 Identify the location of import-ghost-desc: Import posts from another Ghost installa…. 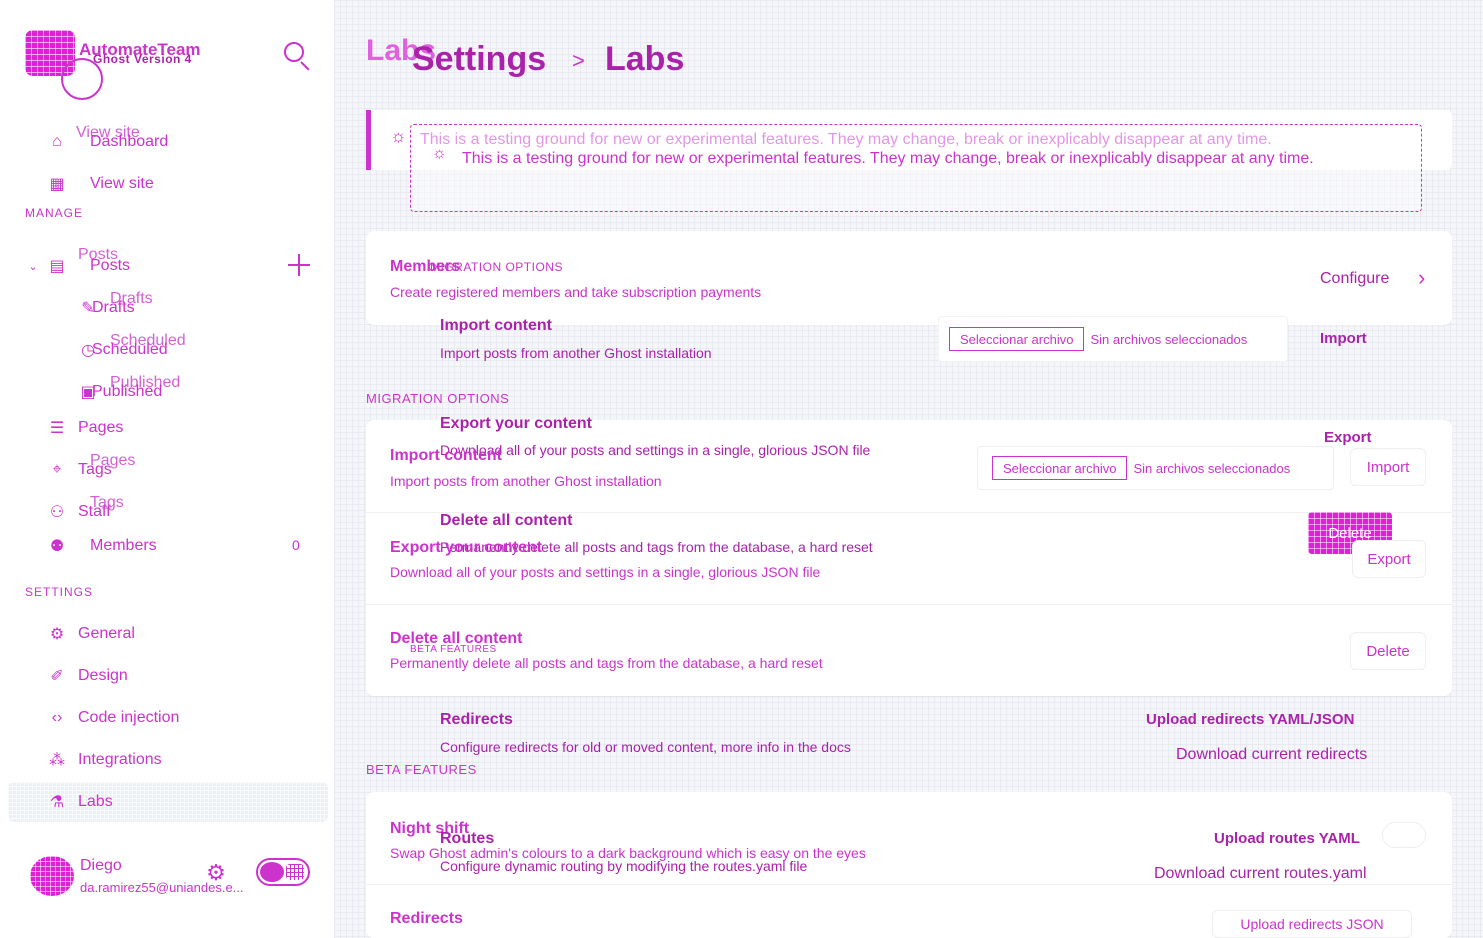
(576, 353).